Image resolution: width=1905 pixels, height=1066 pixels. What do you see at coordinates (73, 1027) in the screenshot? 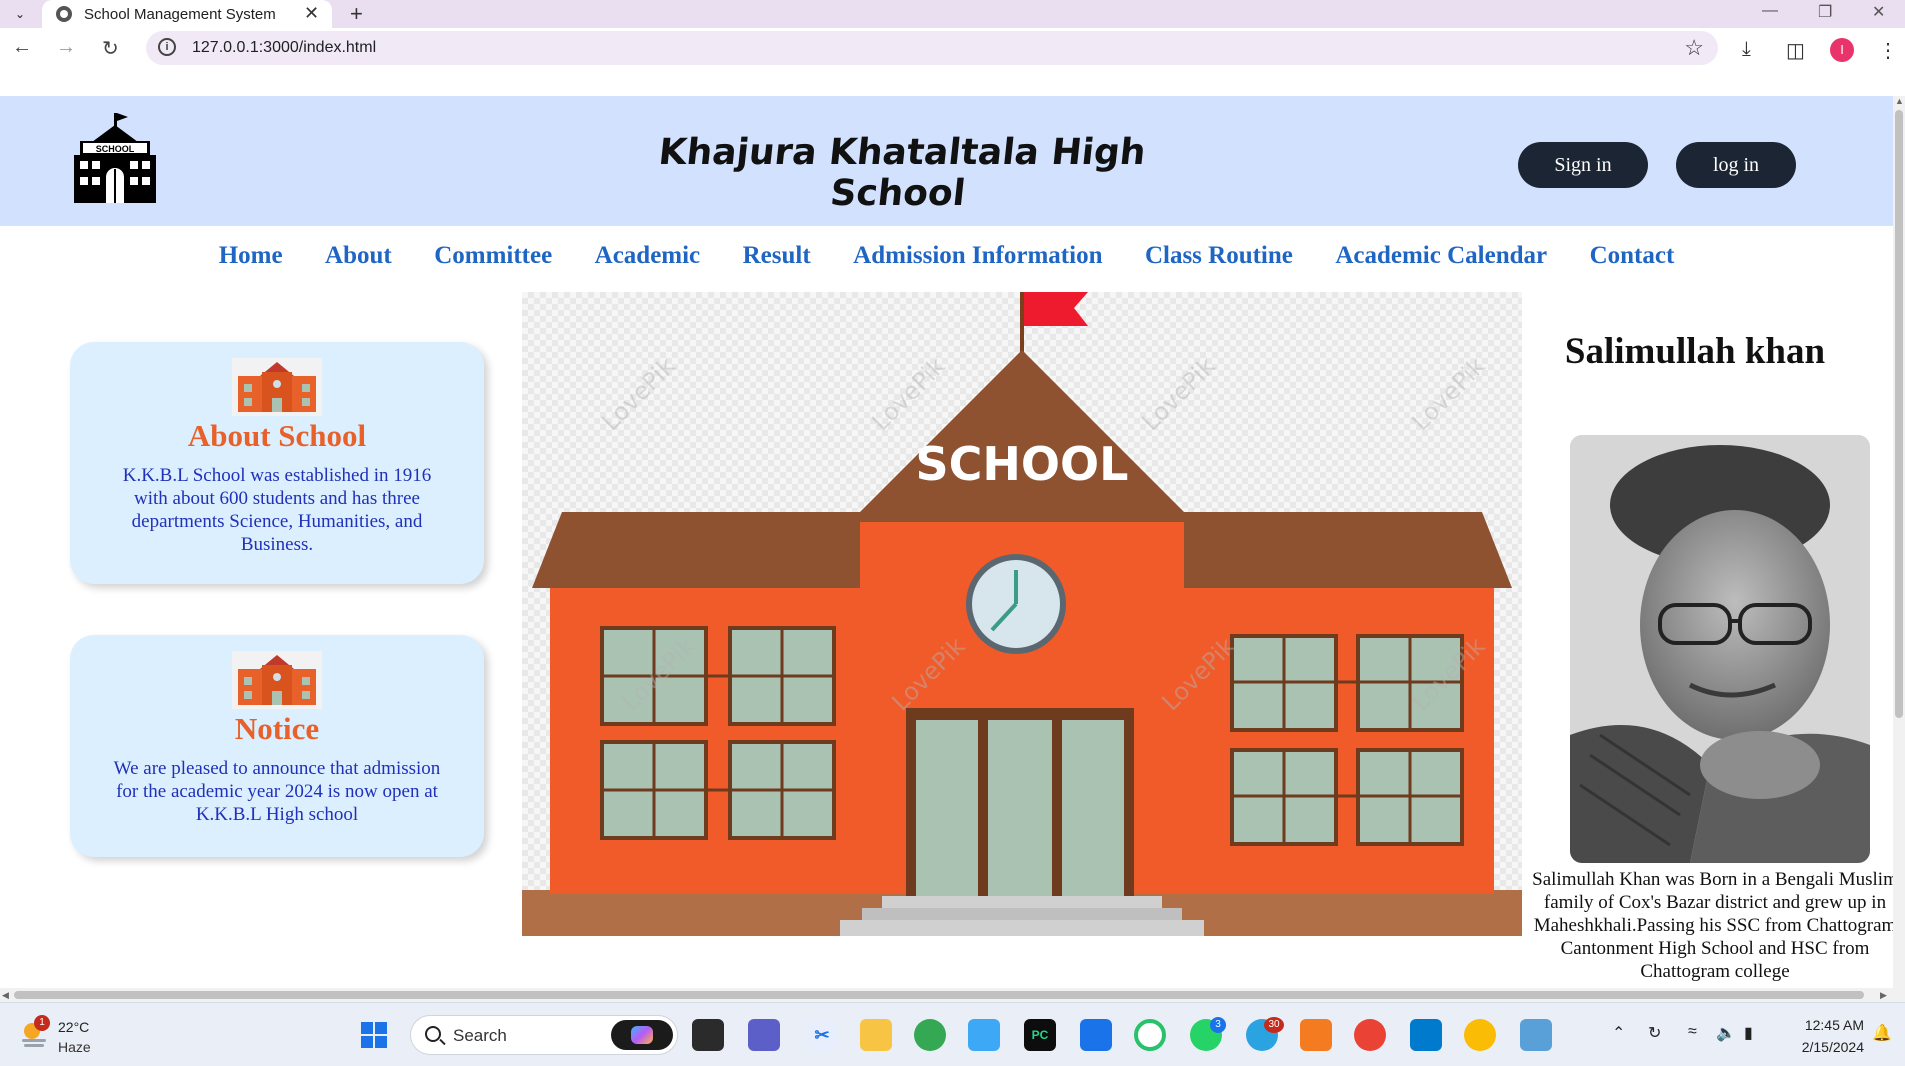
I see `weather-temperature: 22°C` at bounding box center [73, 1027].